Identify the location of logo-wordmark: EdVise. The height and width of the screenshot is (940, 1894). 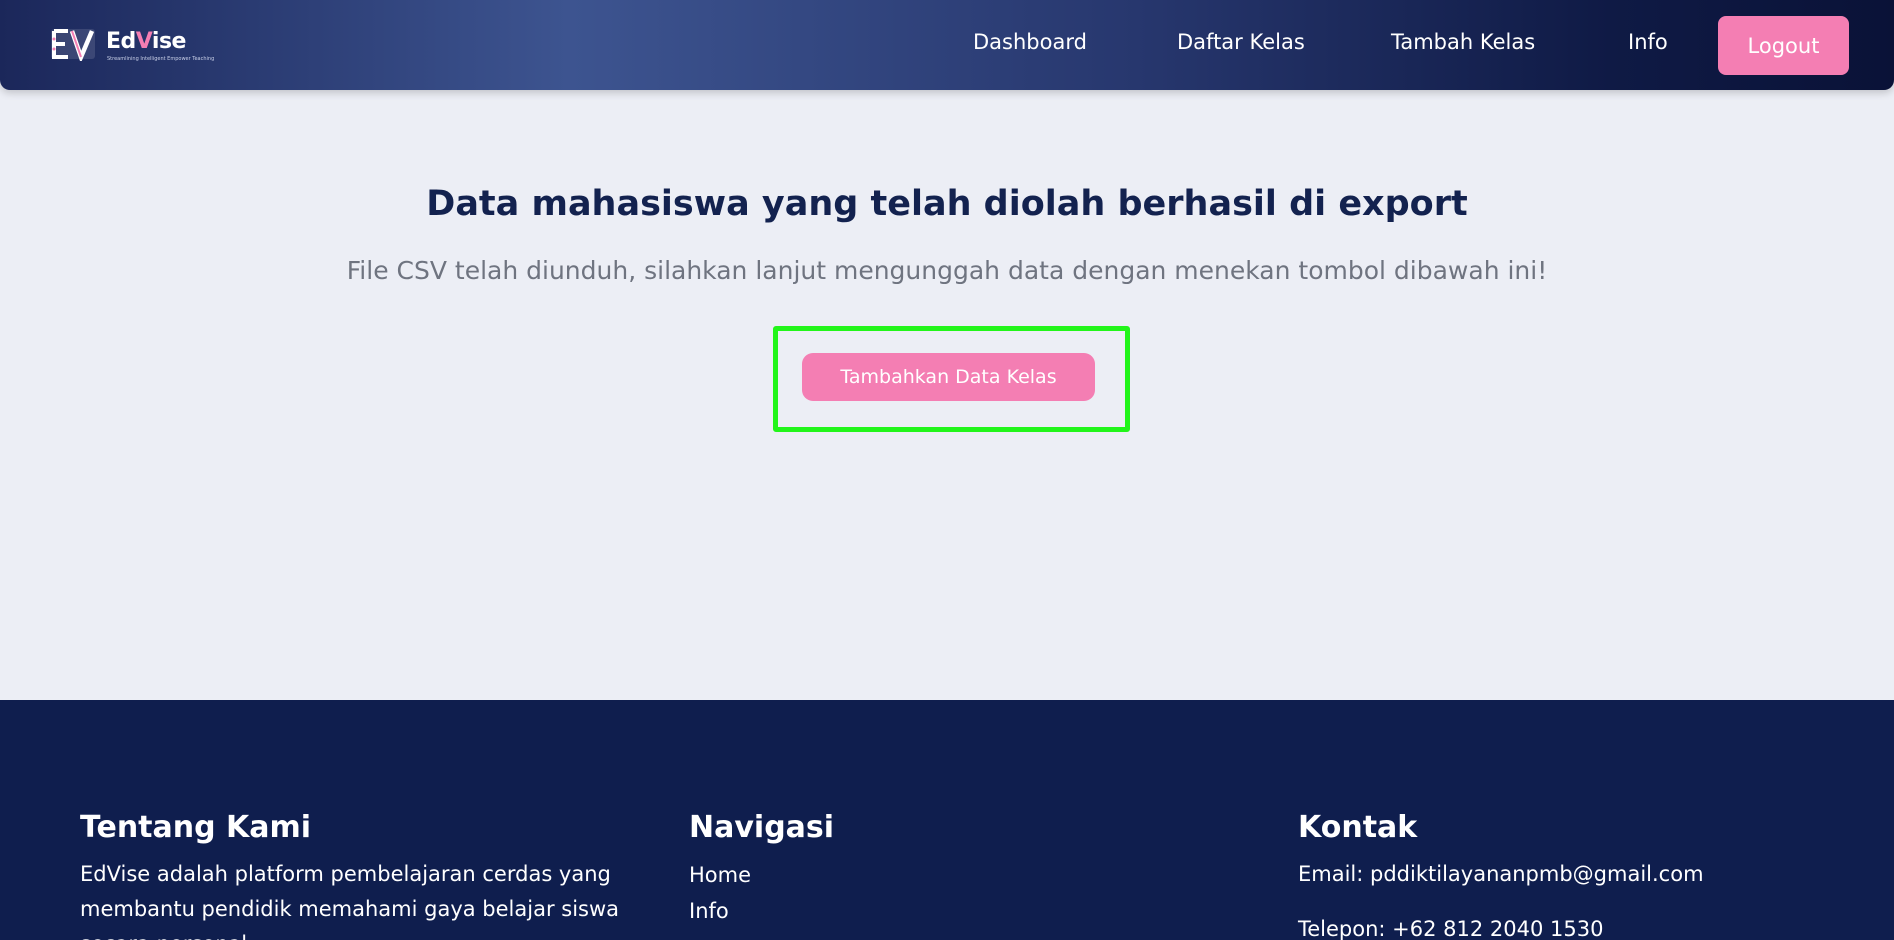
(146, 41).